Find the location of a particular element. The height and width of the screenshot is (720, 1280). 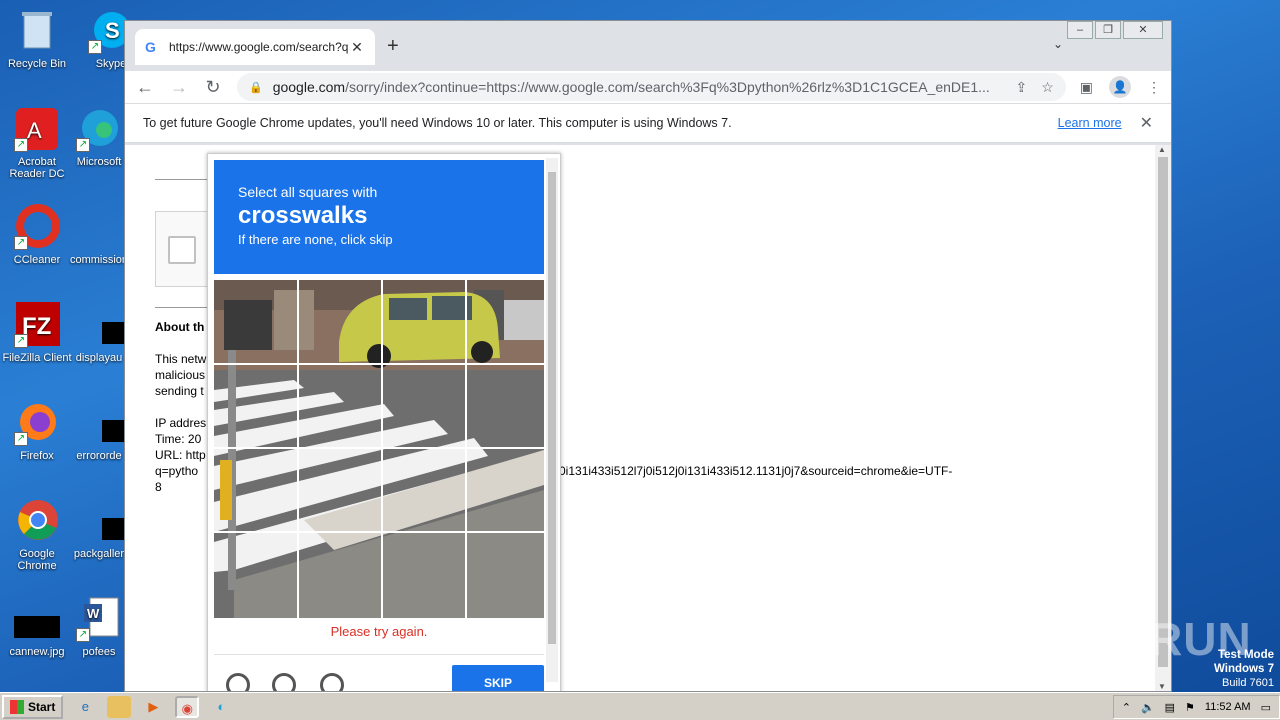

challenge-error-message: Please try again. is located at coordinates (379, 631).